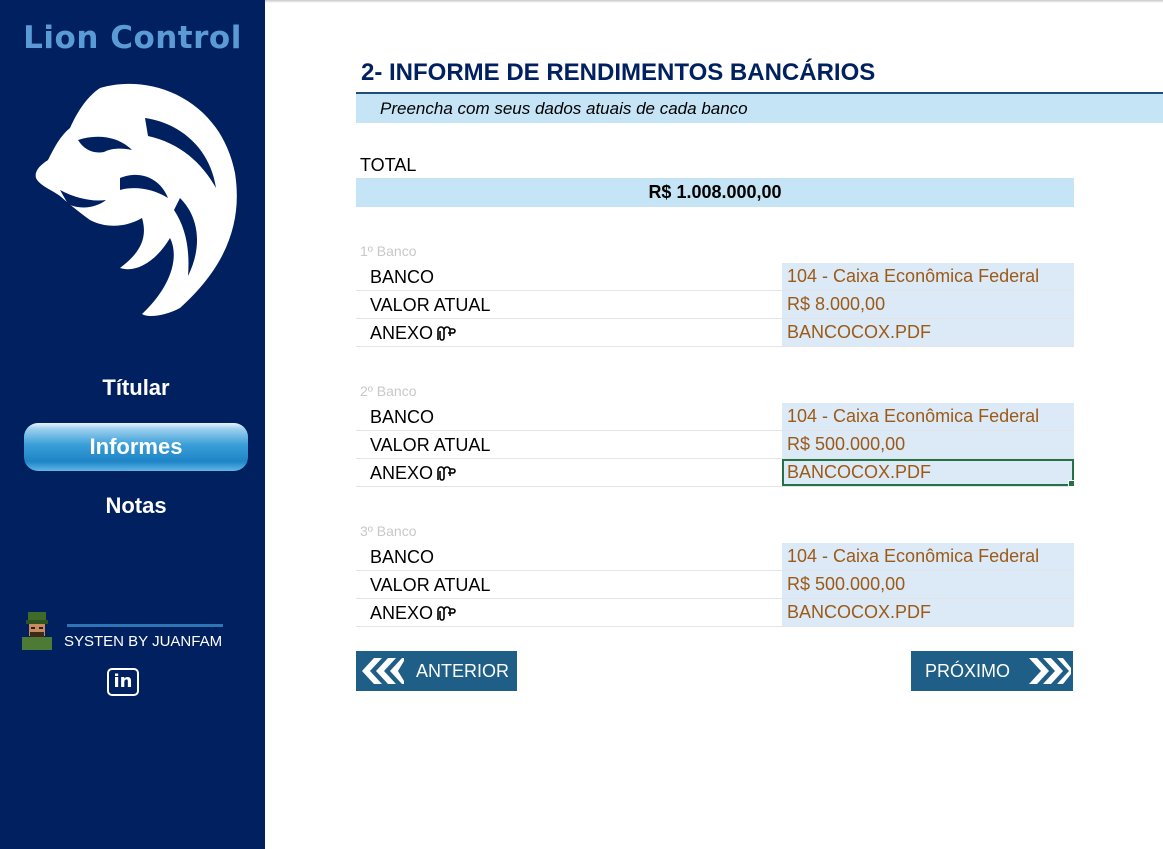  Describe the element at coordinates (715, 277) in the screenshot. I see `bank-1-row-banco: BANCO 104 - Caixa Econômica Federal` at that location.